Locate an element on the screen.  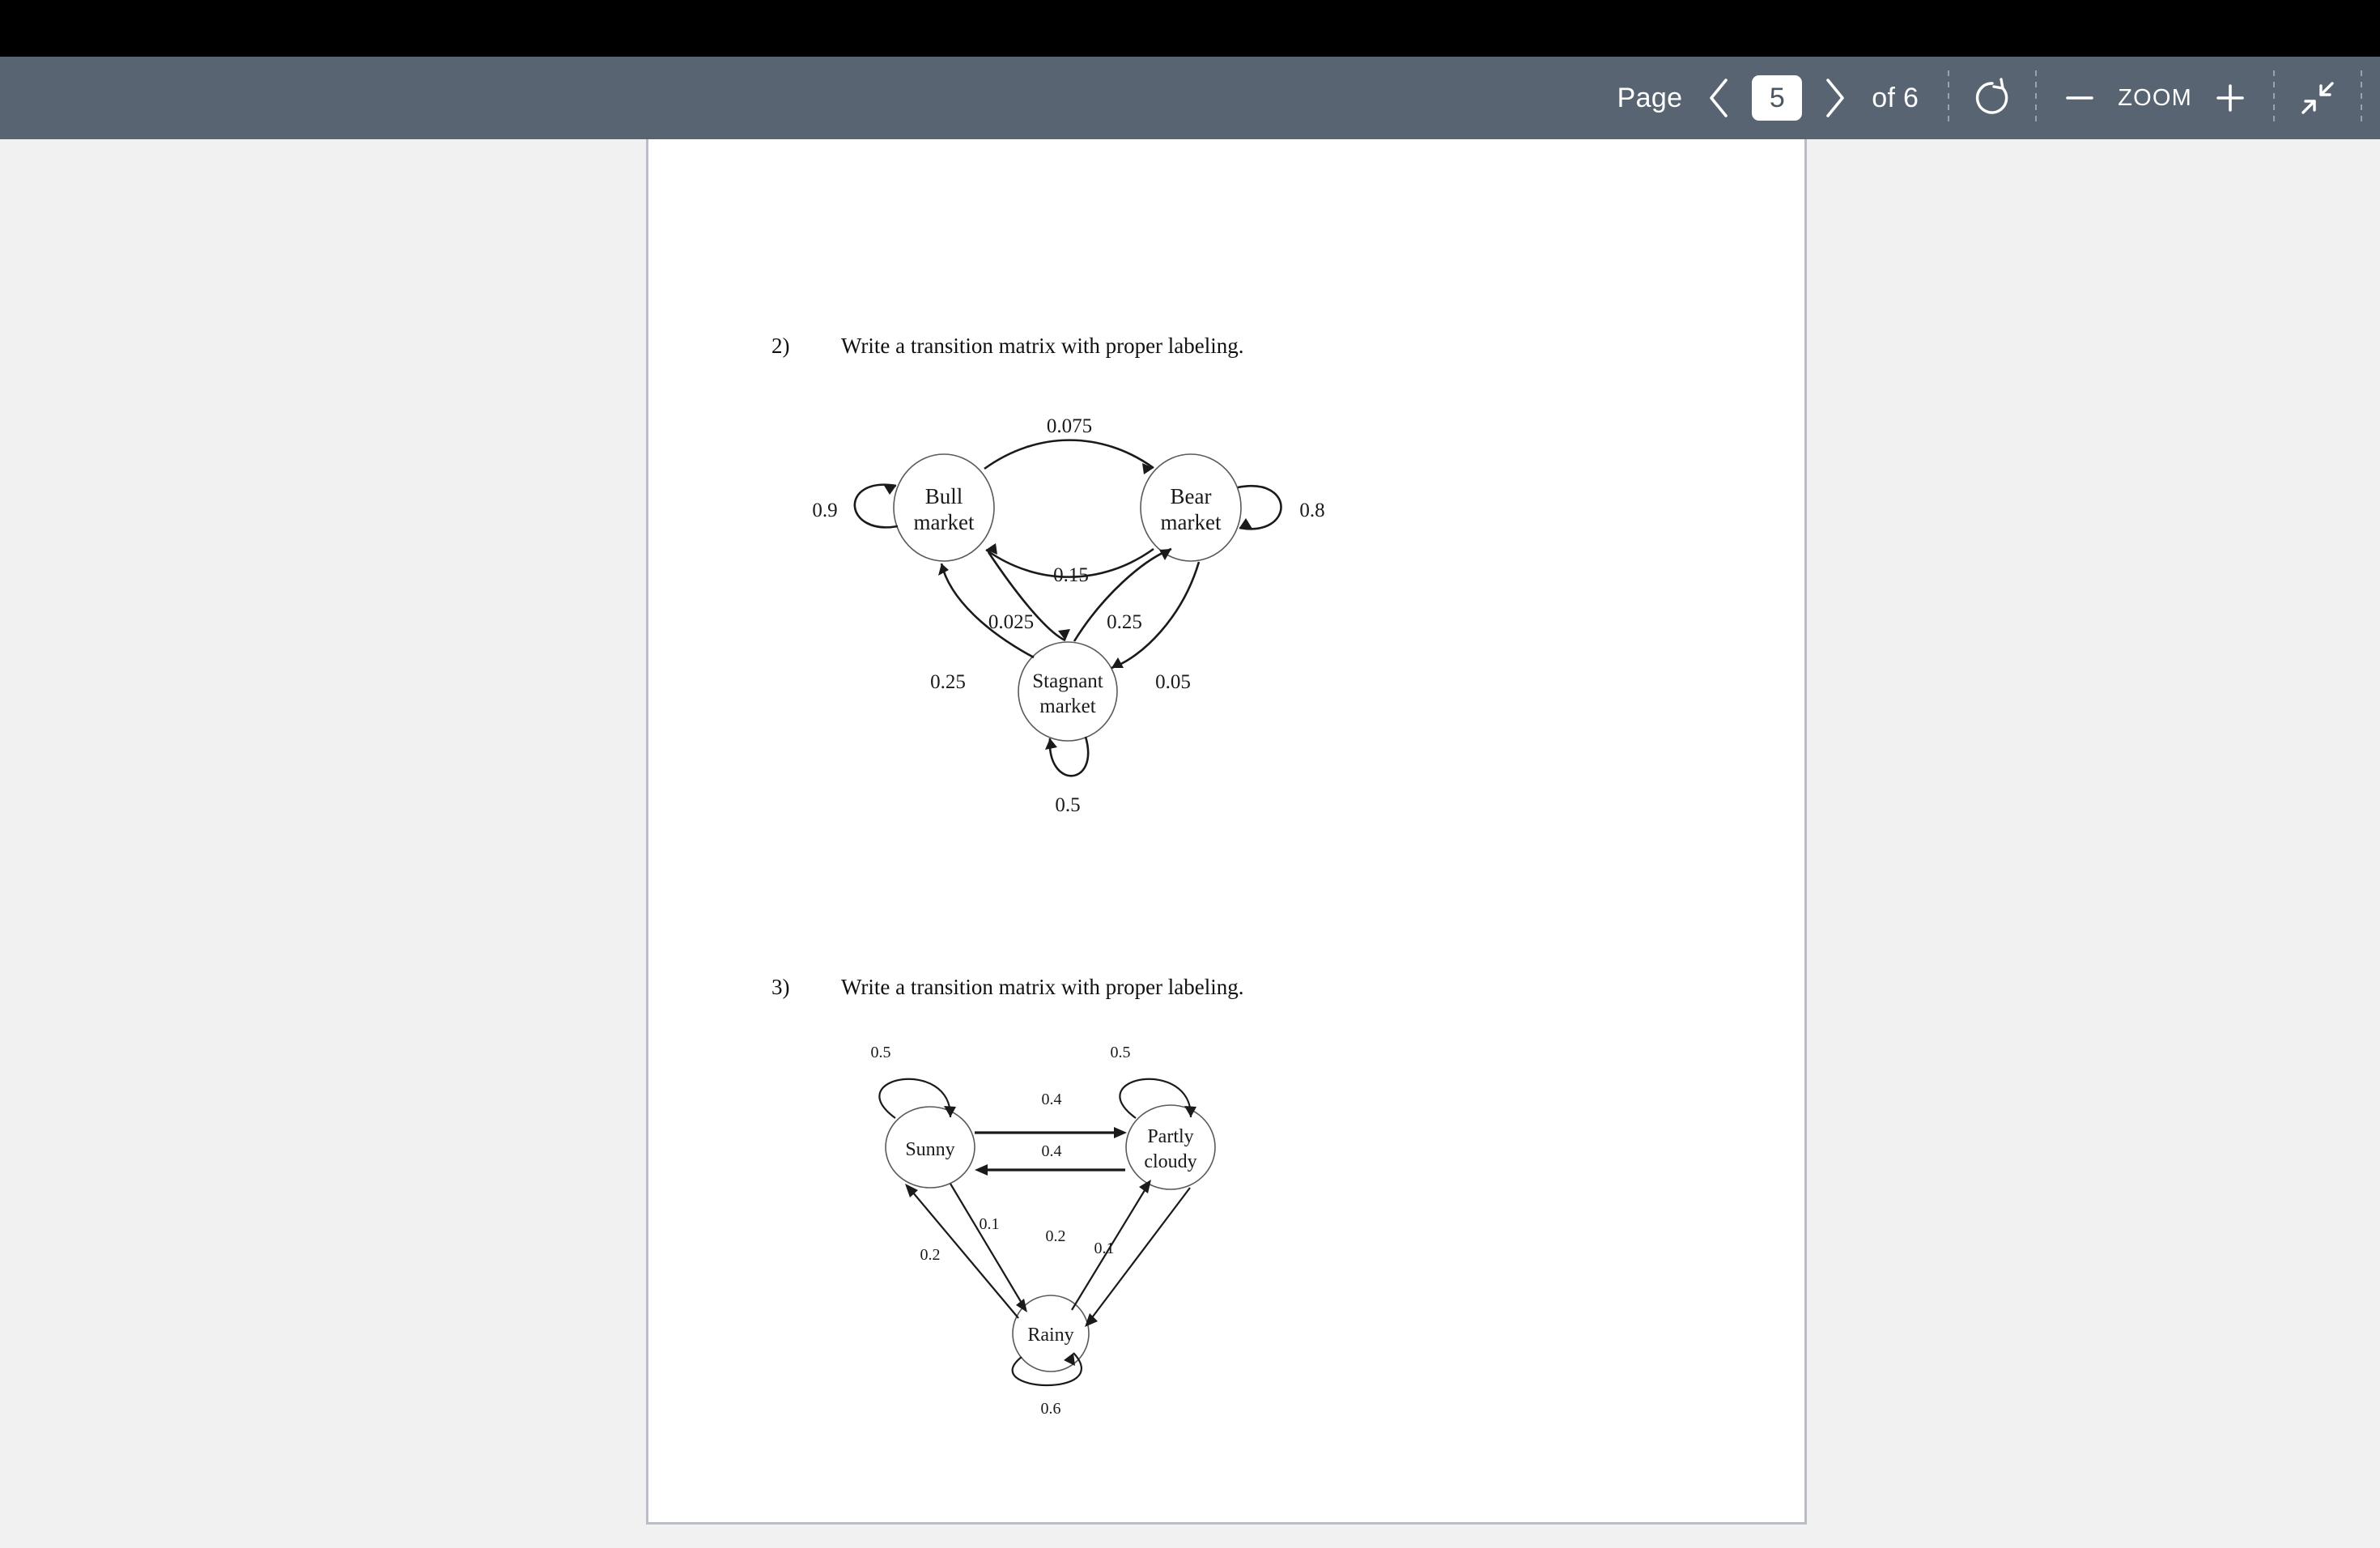
node-bull-label-line1: Bull is located at coordinates (944, 496).